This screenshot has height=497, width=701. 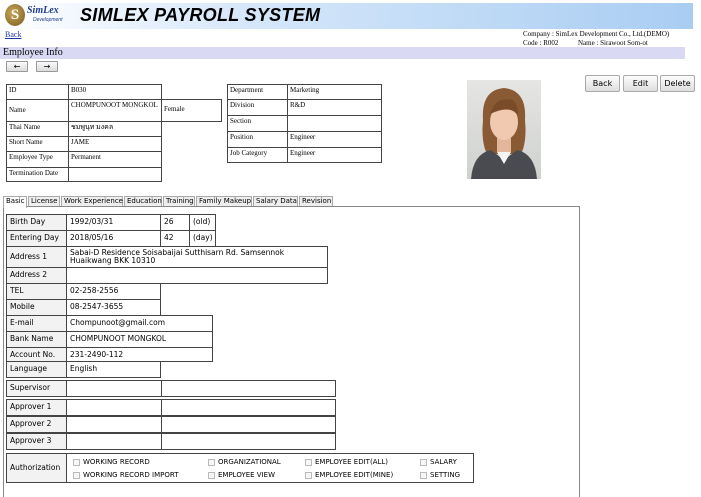 What do you see at coordinates (257, 139) in the screenshot?
I see `position-label: Position` at bounding box center [257, 139].